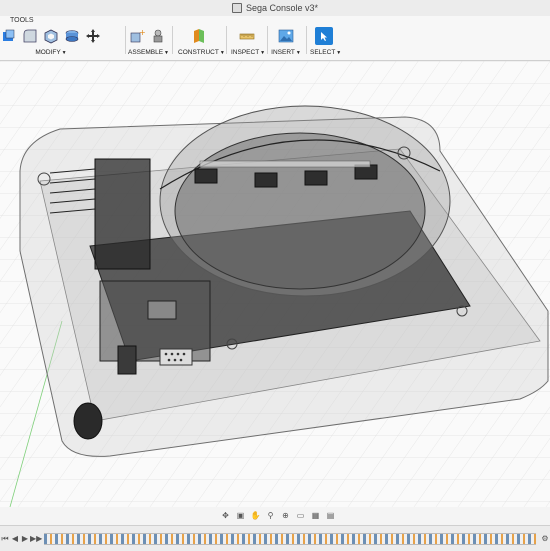 The image size is (550, 551). Describe the element at coordinates (285, 515) in the screenshot. I see `fit-icon: ⊕` at that location.